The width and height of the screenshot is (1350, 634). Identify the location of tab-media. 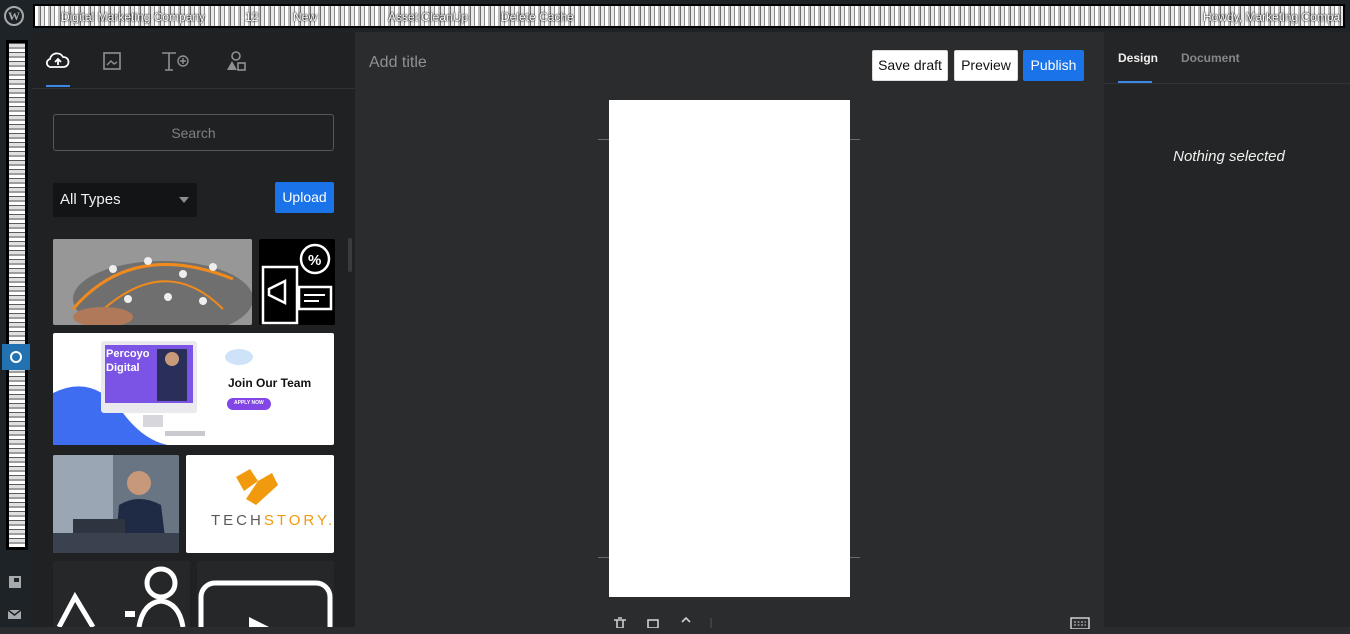
(112, 61).